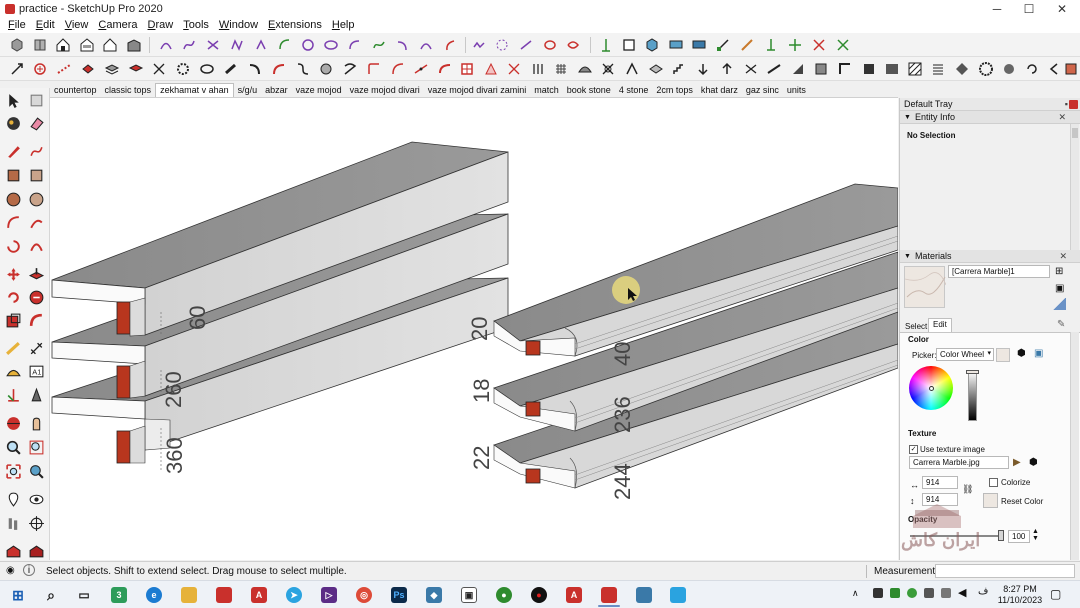 This screenshot has height=608, width=1080. Describe the element at coordinates (634, 90) in the screenshot. I see `scene-tab: 4 stone` at that location.